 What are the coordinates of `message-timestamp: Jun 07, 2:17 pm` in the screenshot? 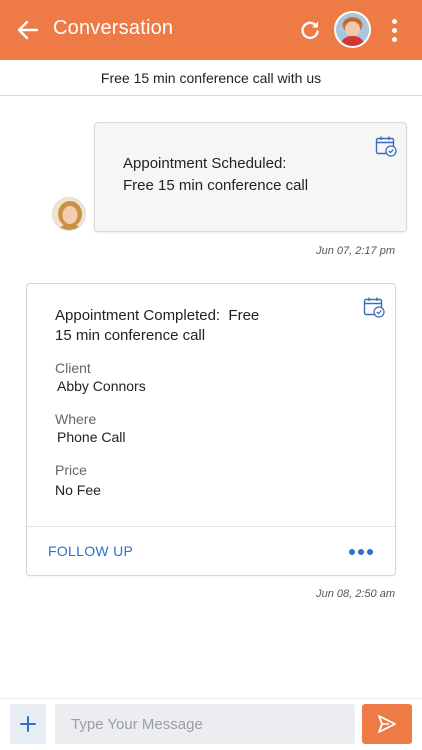 It's located at (355, 251).